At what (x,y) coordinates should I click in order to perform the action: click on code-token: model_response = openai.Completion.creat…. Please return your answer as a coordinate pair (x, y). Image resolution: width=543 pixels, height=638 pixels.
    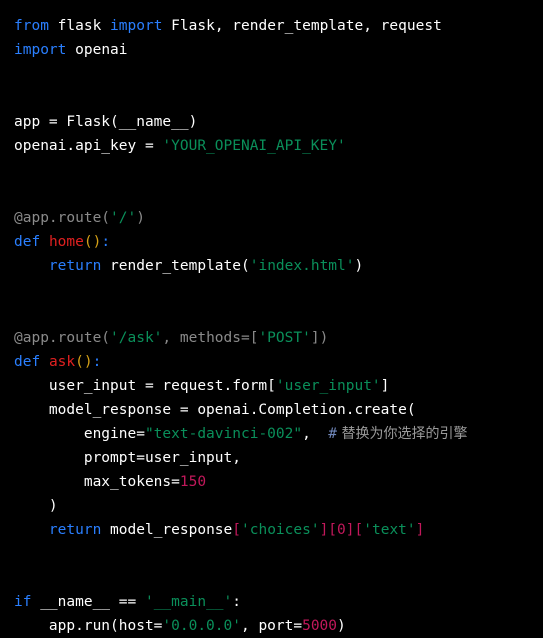
    Looking at the image, I should click on (215, 410).